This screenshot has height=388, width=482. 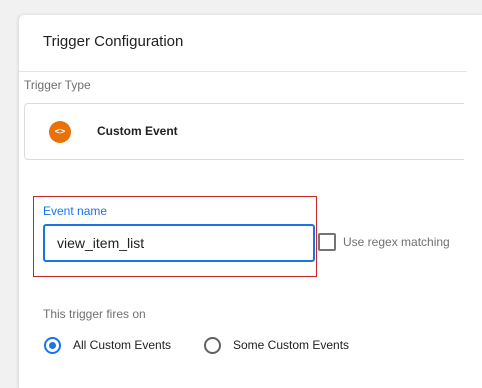 What do you see at coordinates (243, 71) in the screenshot?
I see `title-divider` at bounding box center [243, 71].